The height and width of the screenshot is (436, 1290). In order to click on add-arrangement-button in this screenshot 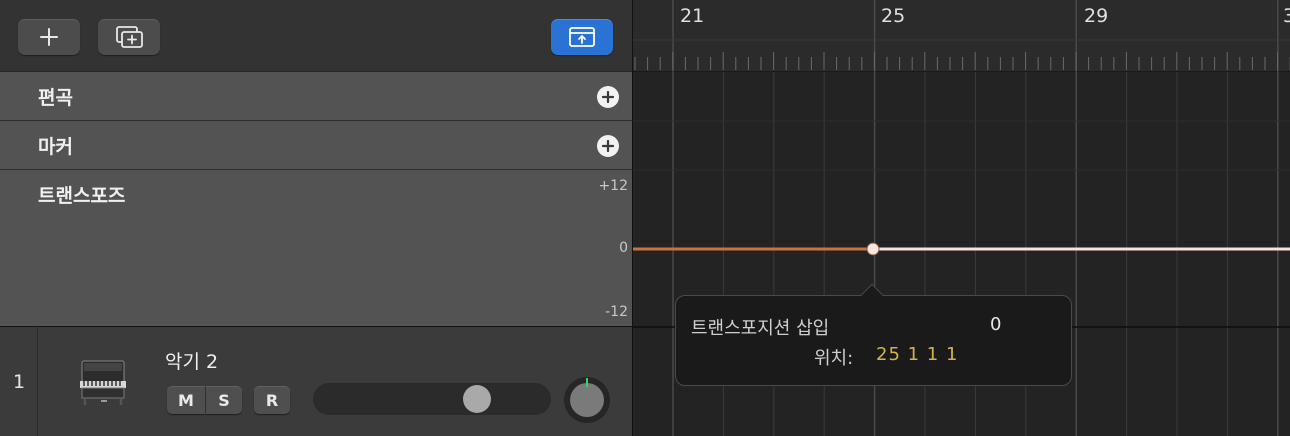, I will do `click(608, 97)`.